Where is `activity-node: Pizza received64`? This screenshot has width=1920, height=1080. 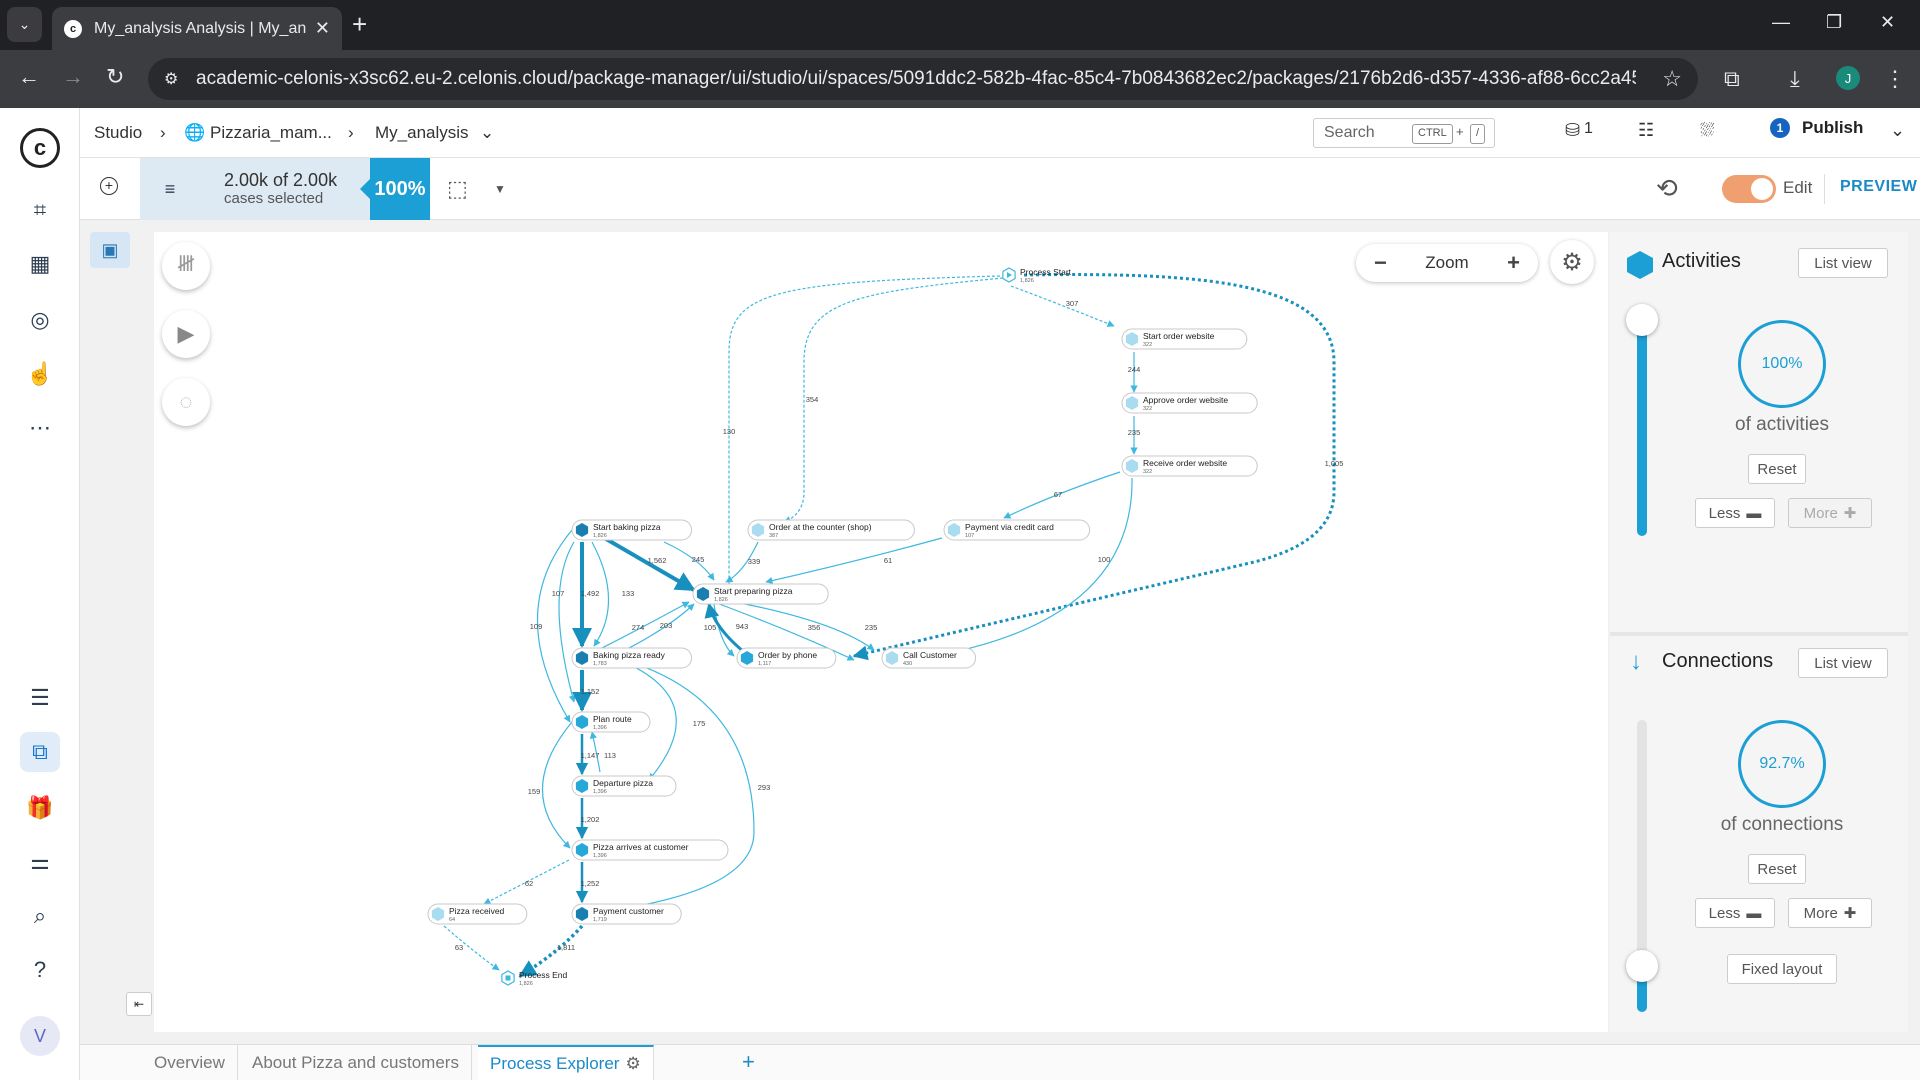
activity-node: Pizza received64 is located at coordinates (477, 914).